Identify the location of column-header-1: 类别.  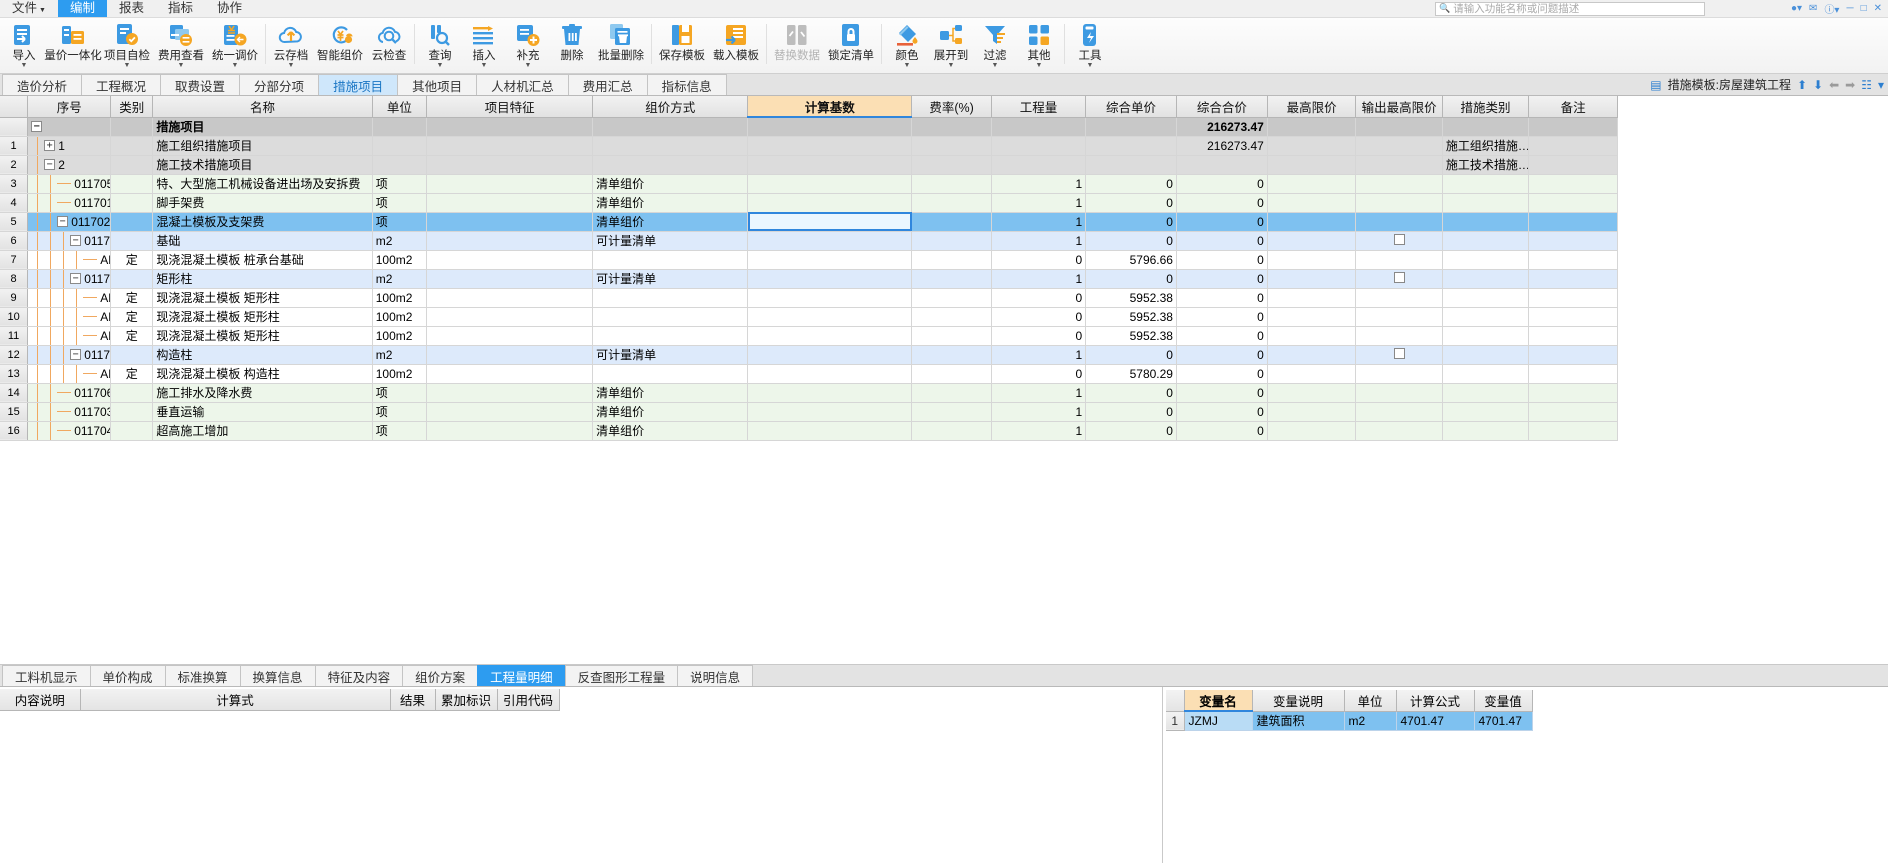
(132, 107).